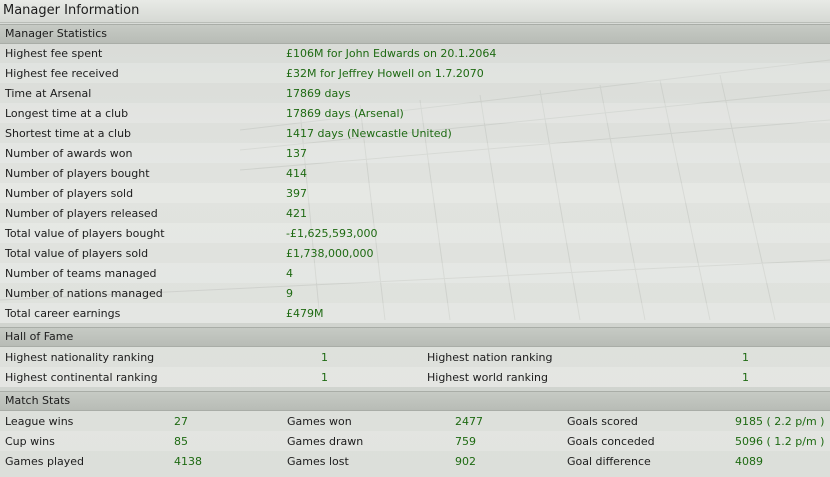 The width and height of the screenshot is (830, 477). I want to click on stat-row: Total career earnings £479M, so click(415, 313).